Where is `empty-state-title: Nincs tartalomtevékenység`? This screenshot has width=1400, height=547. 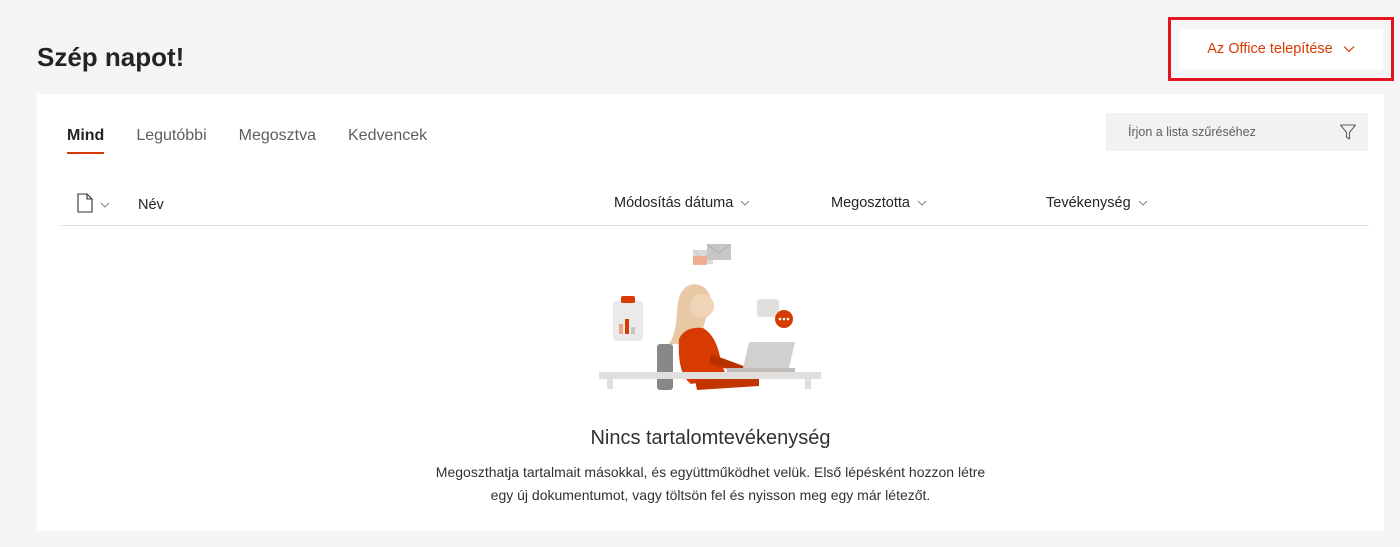 empty-state-title: Nincs tartalomtevékenység is located at coordinates (710, 438).